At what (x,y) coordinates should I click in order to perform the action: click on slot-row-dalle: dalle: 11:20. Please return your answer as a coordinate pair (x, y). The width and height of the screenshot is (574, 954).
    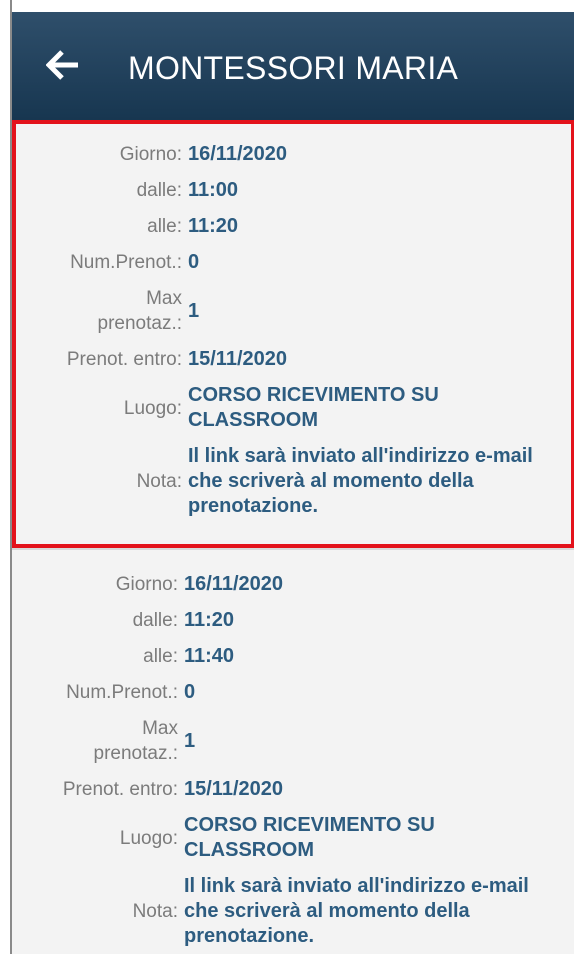
    Looking at the image, I should click on (293, 620).